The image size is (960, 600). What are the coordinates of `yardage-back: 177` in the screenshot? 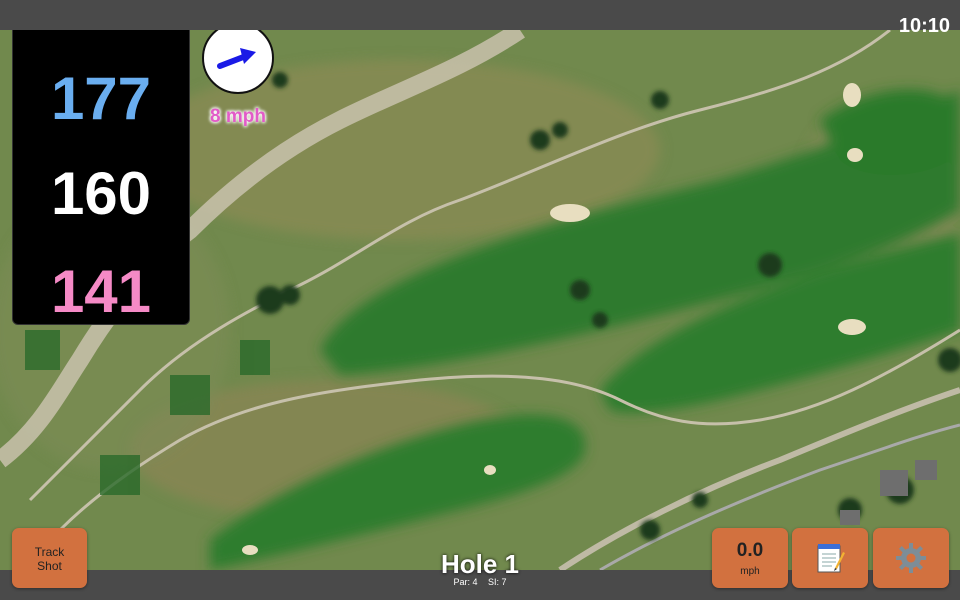 It's located at (101, 98).